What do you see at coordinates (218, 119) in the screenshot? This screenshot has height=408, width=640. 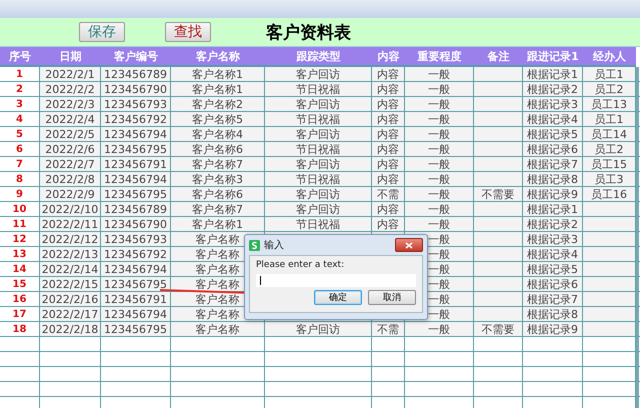 I see `table-cell: 客户名称5` at bounding box center [218, 119].